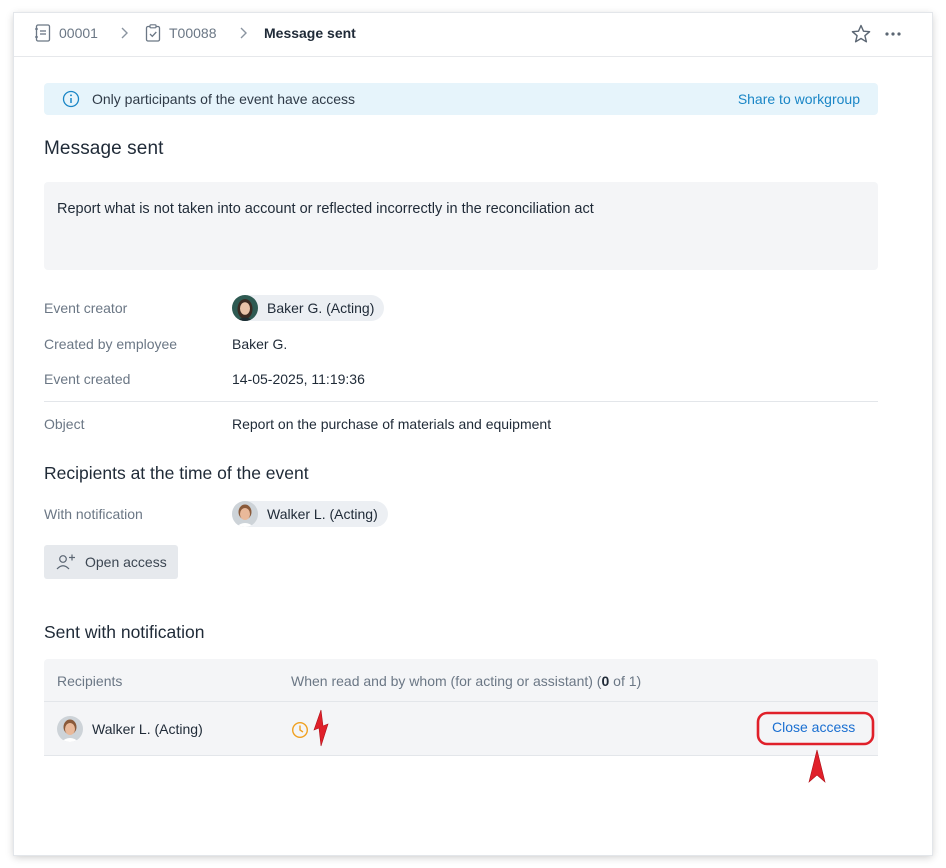  Describe the element at coordinates (310, 33) in the screenshot. I see `breadcrumb-current: Message sent` at that location.